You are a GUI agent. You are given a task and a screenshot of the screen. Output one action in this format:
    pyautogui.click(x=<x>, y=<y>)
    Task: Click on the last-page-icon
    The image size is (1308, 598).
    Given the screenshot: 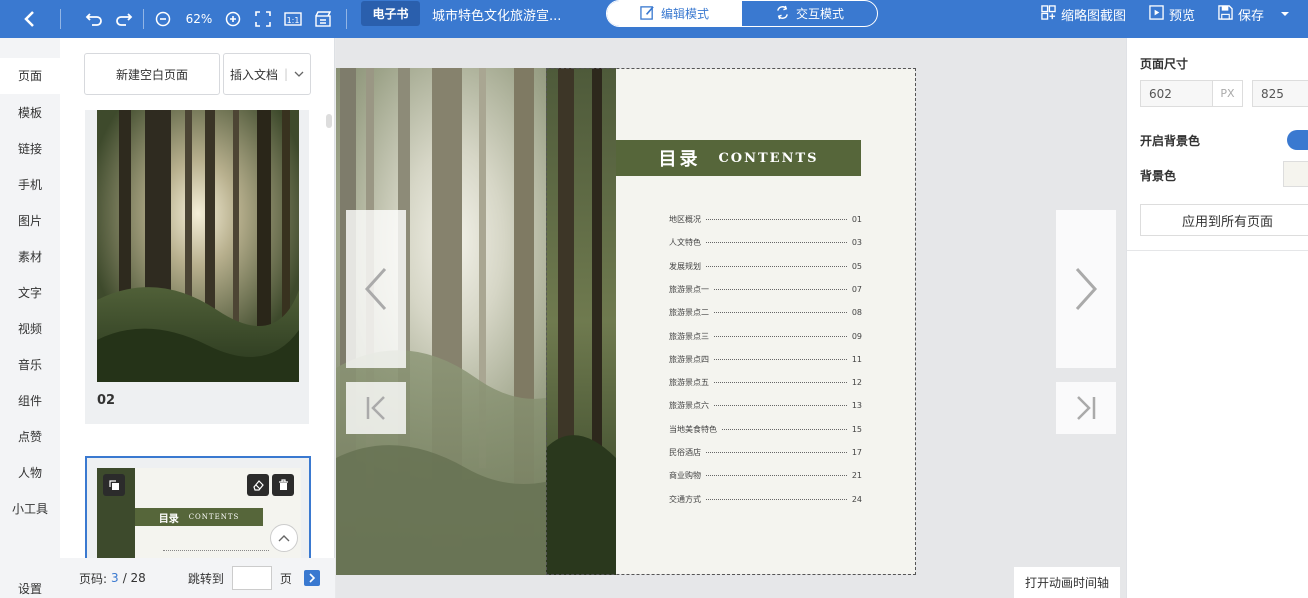 What is the action you would take?
    pyautogui.click(x=1086, y=408)
    